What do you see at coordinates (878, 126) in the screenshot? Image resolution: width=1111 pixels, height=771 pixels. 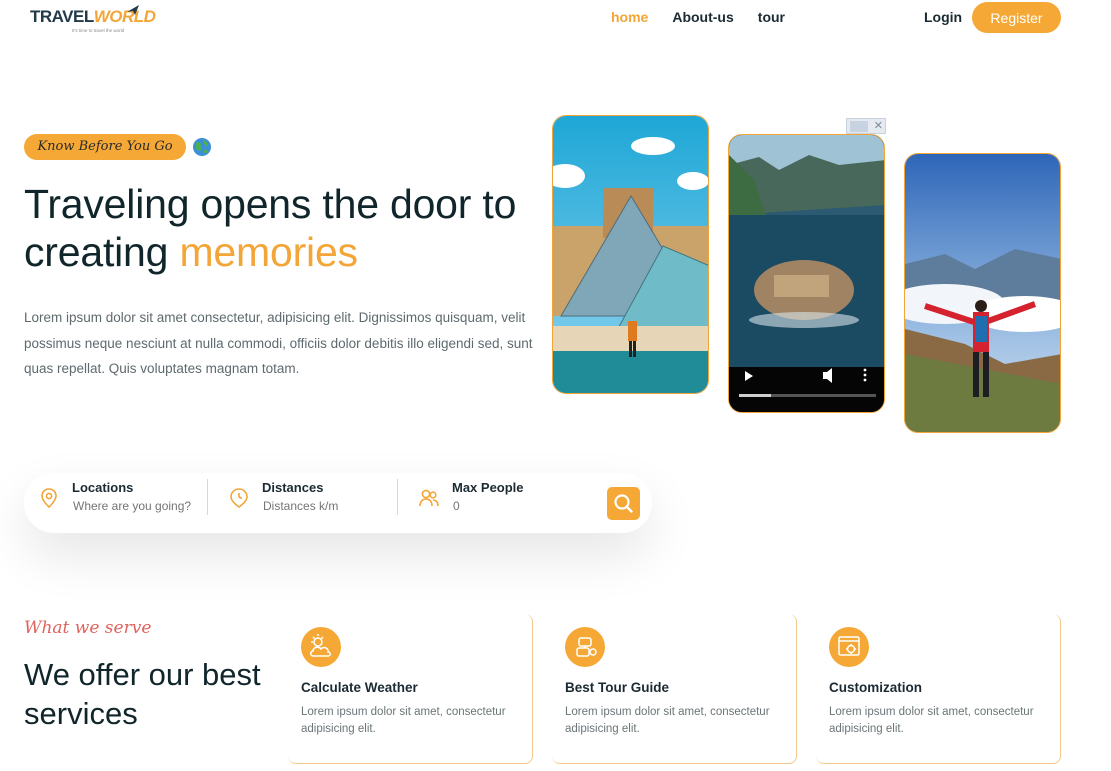 I see `ad-close-icon: ✕` at bounding box center [878, 126].